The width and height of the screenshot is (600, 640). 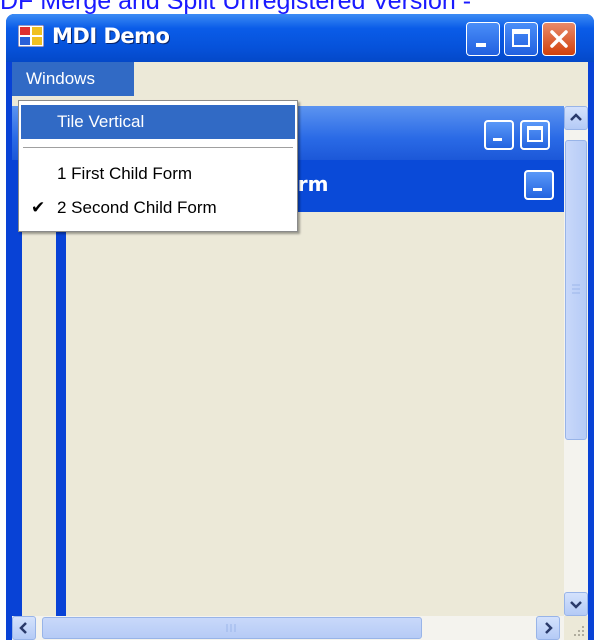 I want to click on size-grip, so click(x=576, y=628).